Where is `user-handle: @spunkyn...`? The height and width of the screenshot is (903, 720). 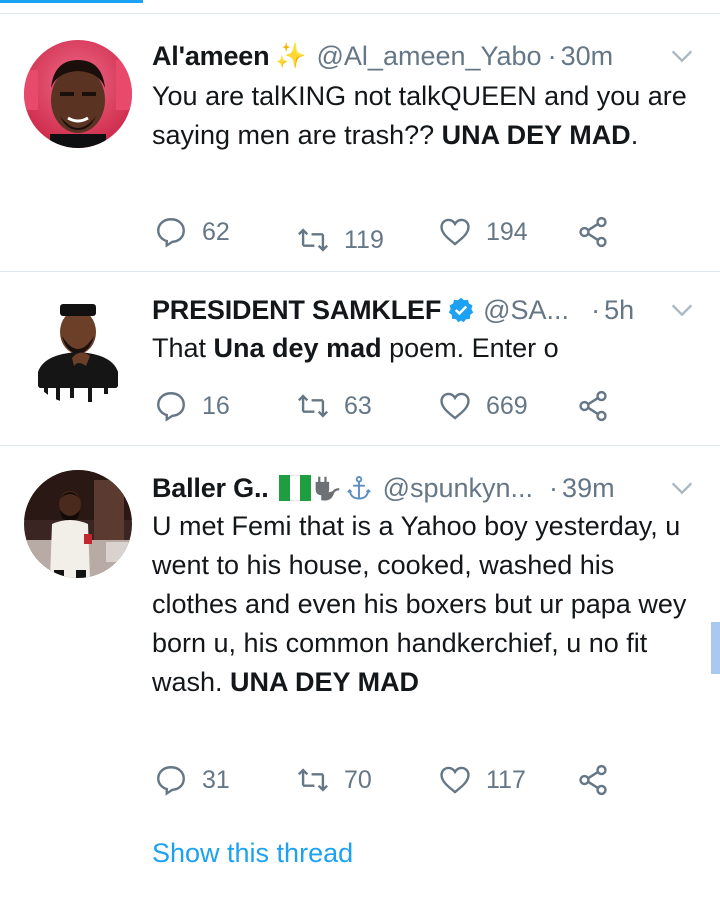 user-handle: @spunkyn... is located at coordinates (458, 488).